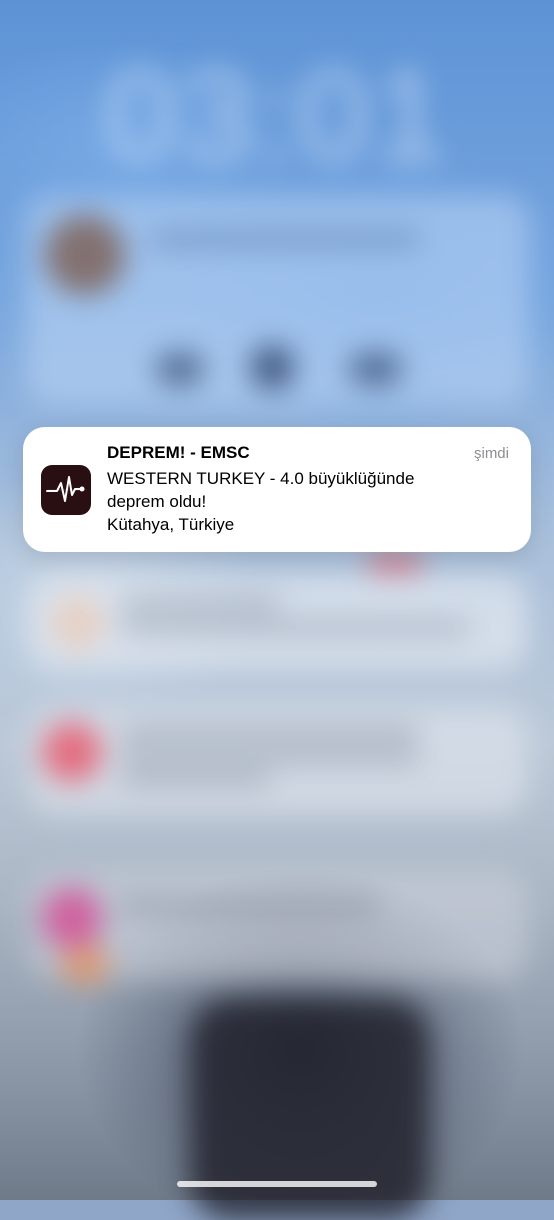  What do you see at coordinates (66, 490) in the screenshot?
I see `seismograph-icon` at bounding box center [66, 490].